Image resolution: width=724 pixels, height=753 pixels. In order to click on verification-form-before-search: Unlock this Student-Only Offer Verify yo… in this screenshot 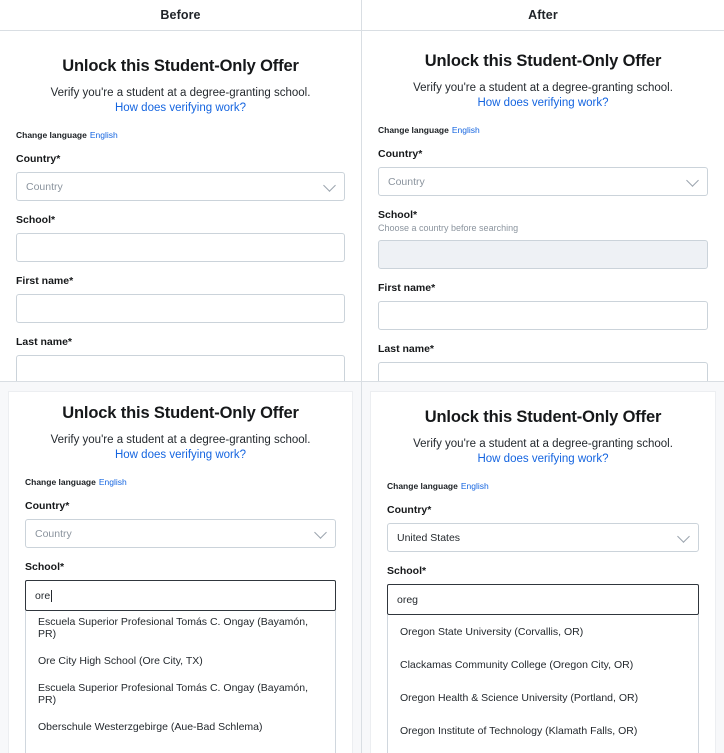, I will do `click(180, 501)`.